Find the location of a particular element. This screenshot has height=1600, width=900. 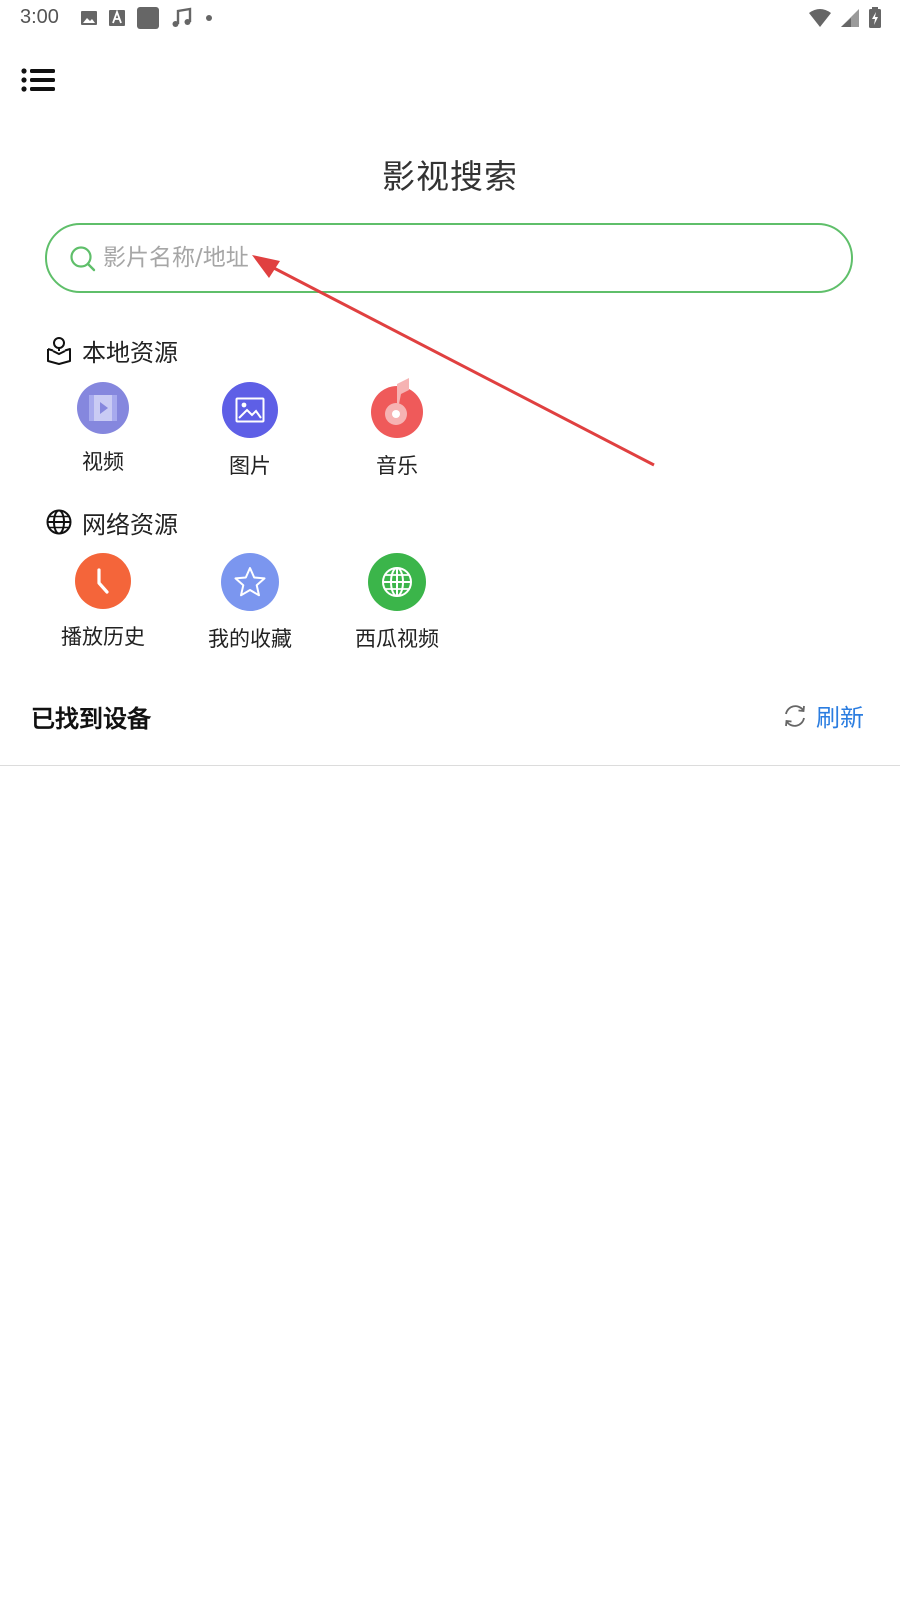

status-bar: 3:00 is located at coordinates (450, 18).